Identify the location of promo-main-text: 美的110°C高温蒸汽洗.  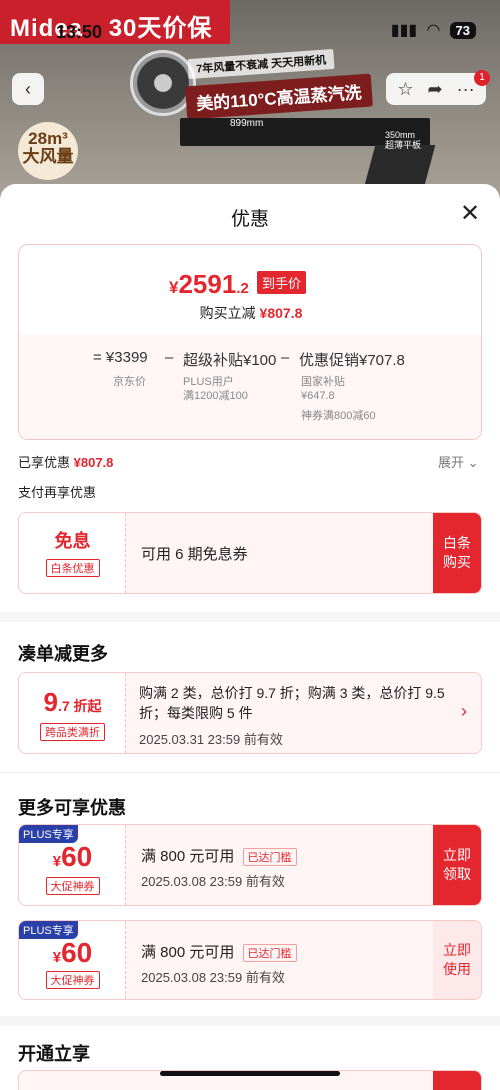
(279, 96).